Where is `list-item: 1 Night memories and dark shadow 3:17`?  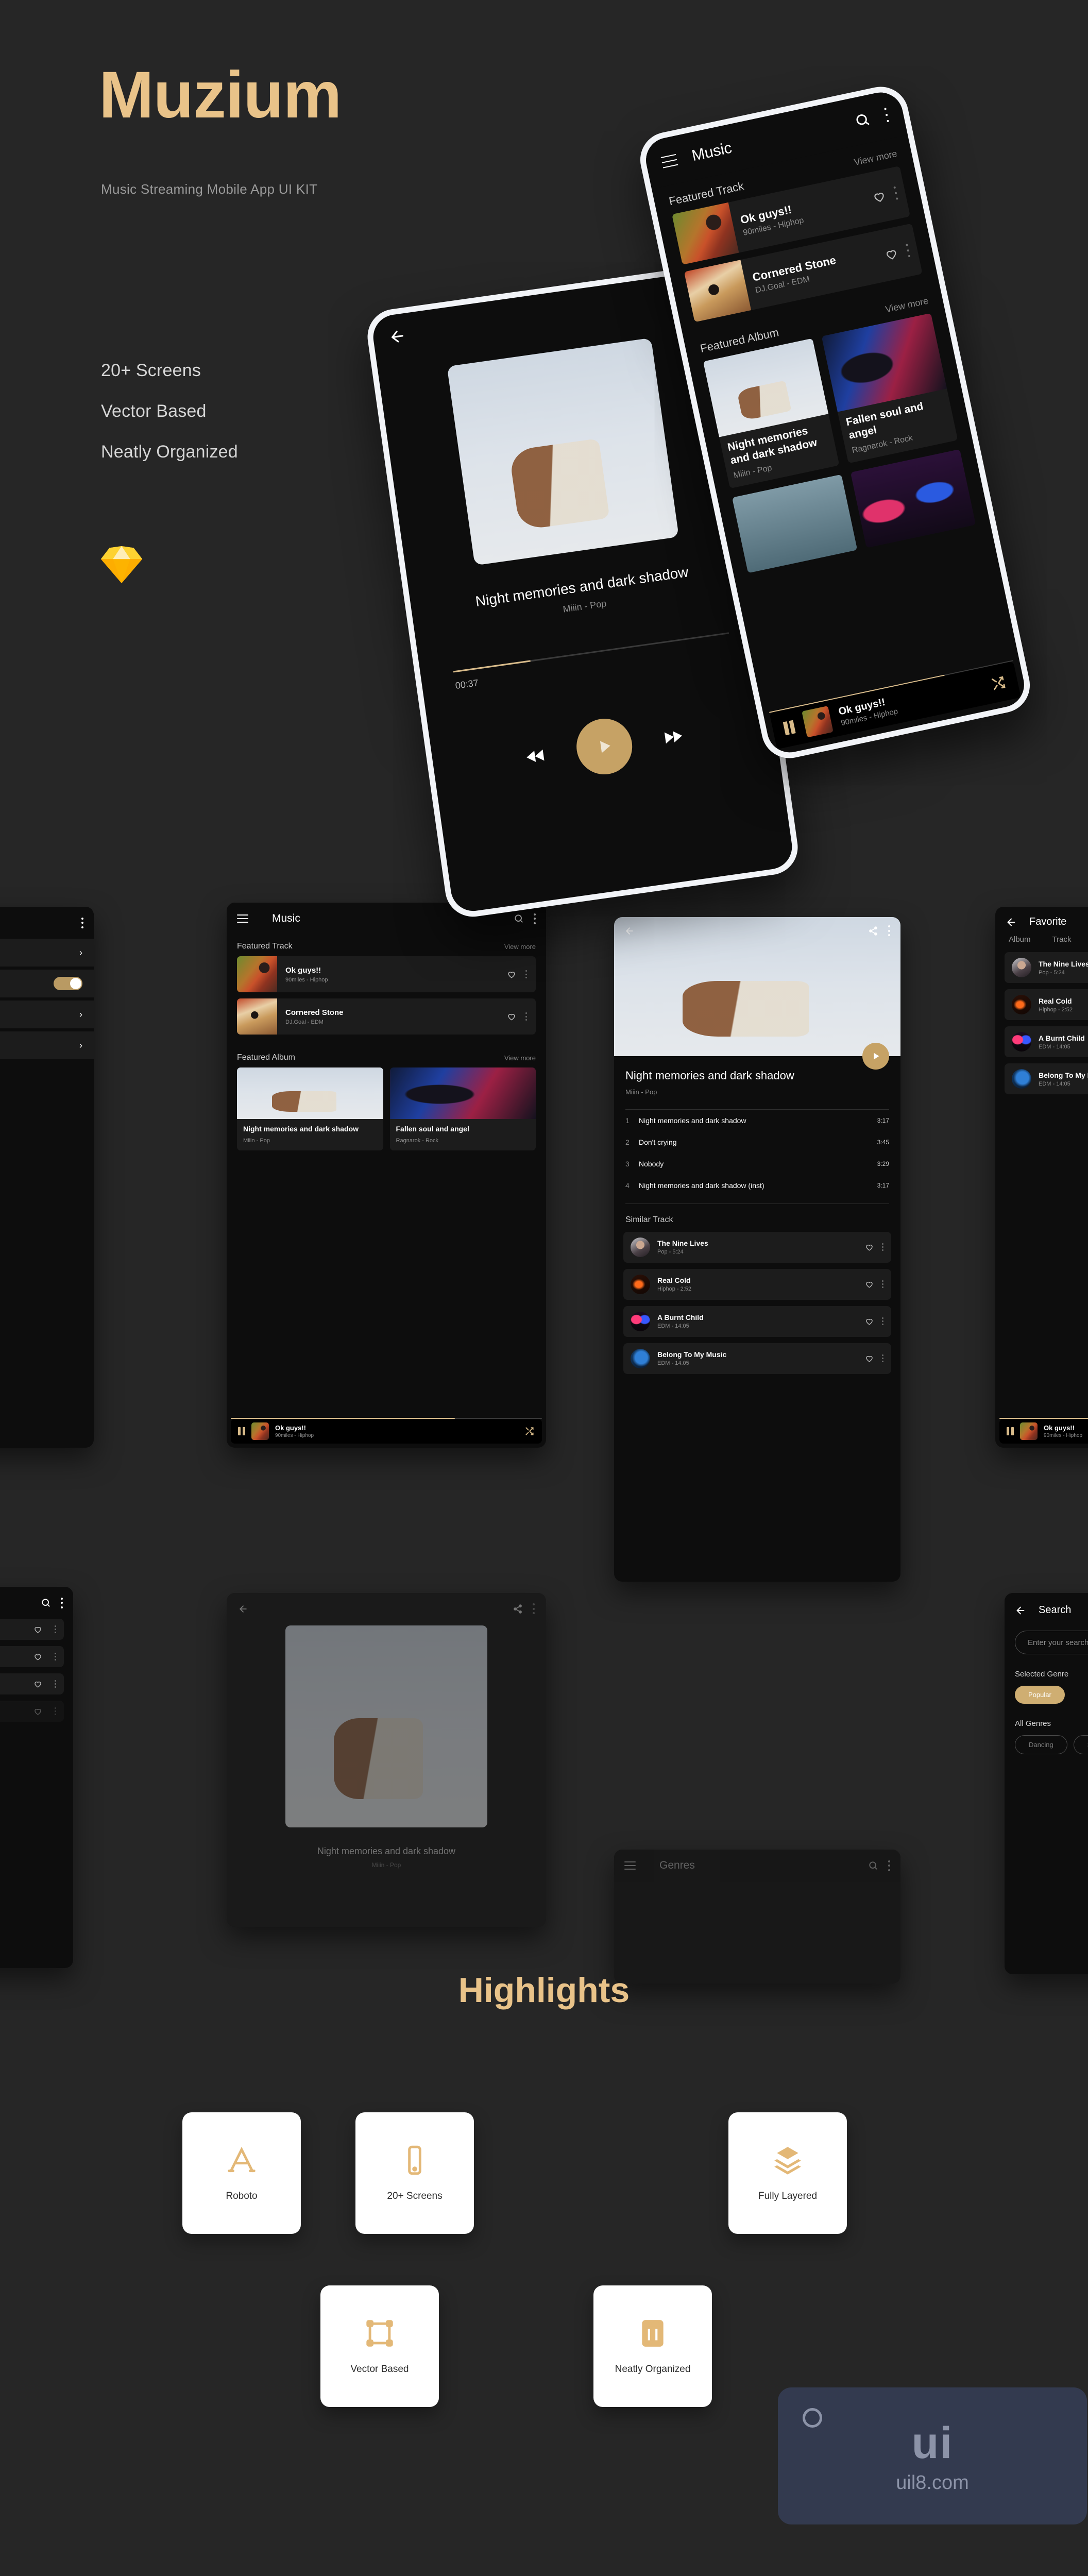 list-item: 1 Night memories and dark shadow 3:17 is located at coordinates (757, 1120).